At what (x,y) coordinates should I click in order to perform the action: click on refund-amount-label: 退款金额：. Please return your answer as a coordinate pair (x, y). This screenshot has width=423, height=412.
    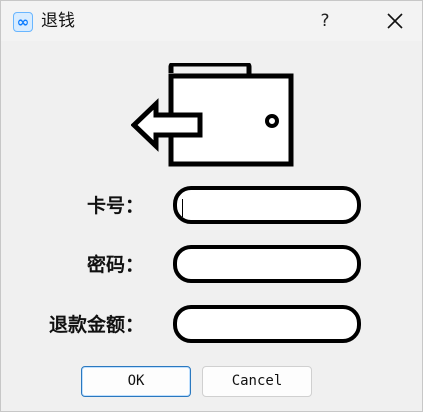
    Looking at the image, I should click on (96, 325).